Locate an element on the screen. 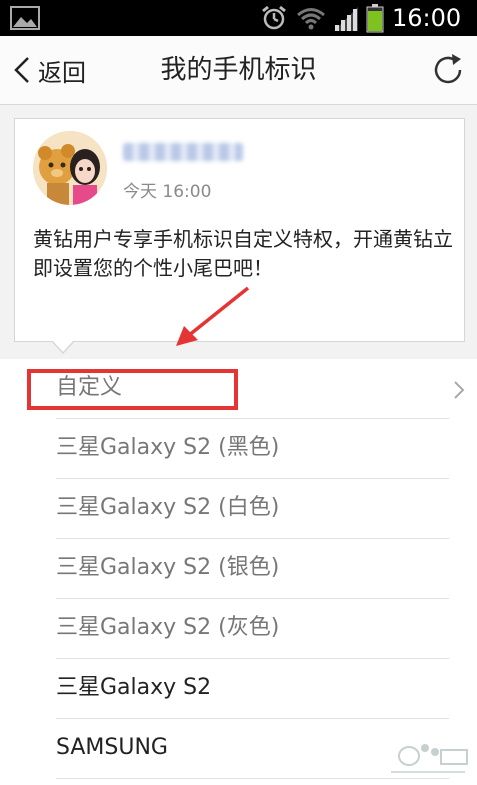  post-time: 今天 16:00 is located at coordinates (167, 192).